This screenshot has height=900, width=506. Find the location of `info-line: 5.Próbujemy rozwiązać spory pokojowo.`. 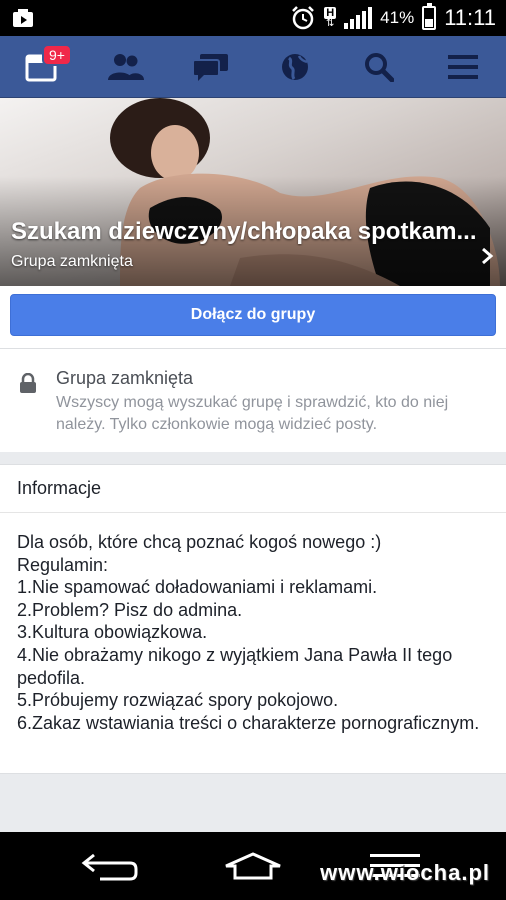

info-line: 5.Próbujemy rozwiązać spory pokojowo. is located at coordinates (178, 700).